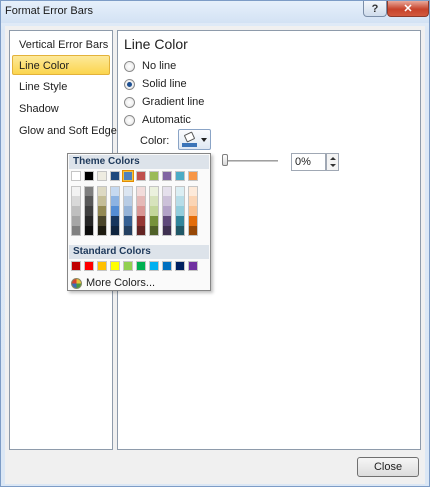  What do you see at coordinates (129, 84) in the screenshot?
I see `solid-line-radio` at bounding box center [129, 84].